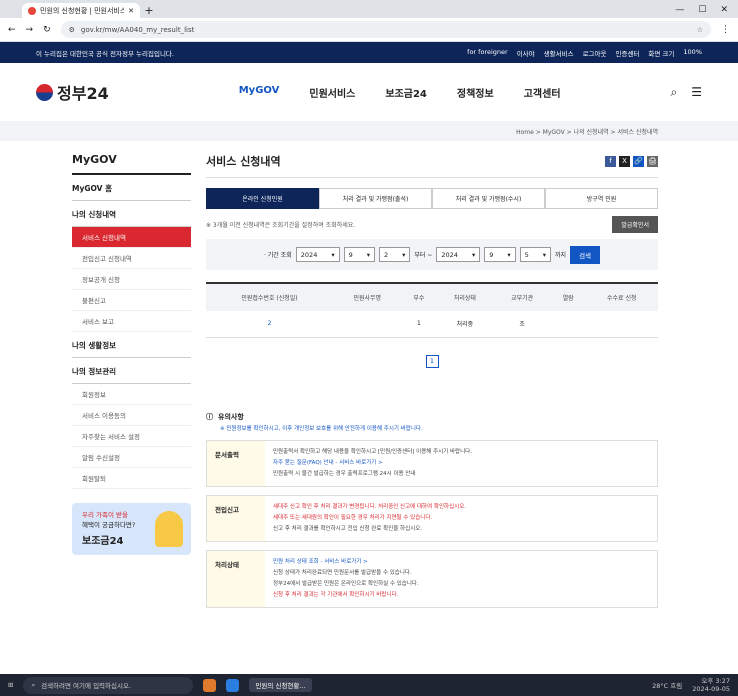  What do you see at coordinates (47, 30) in the screenshot?
I see `reload-icon: ↻` at bounding box center [47, 30].